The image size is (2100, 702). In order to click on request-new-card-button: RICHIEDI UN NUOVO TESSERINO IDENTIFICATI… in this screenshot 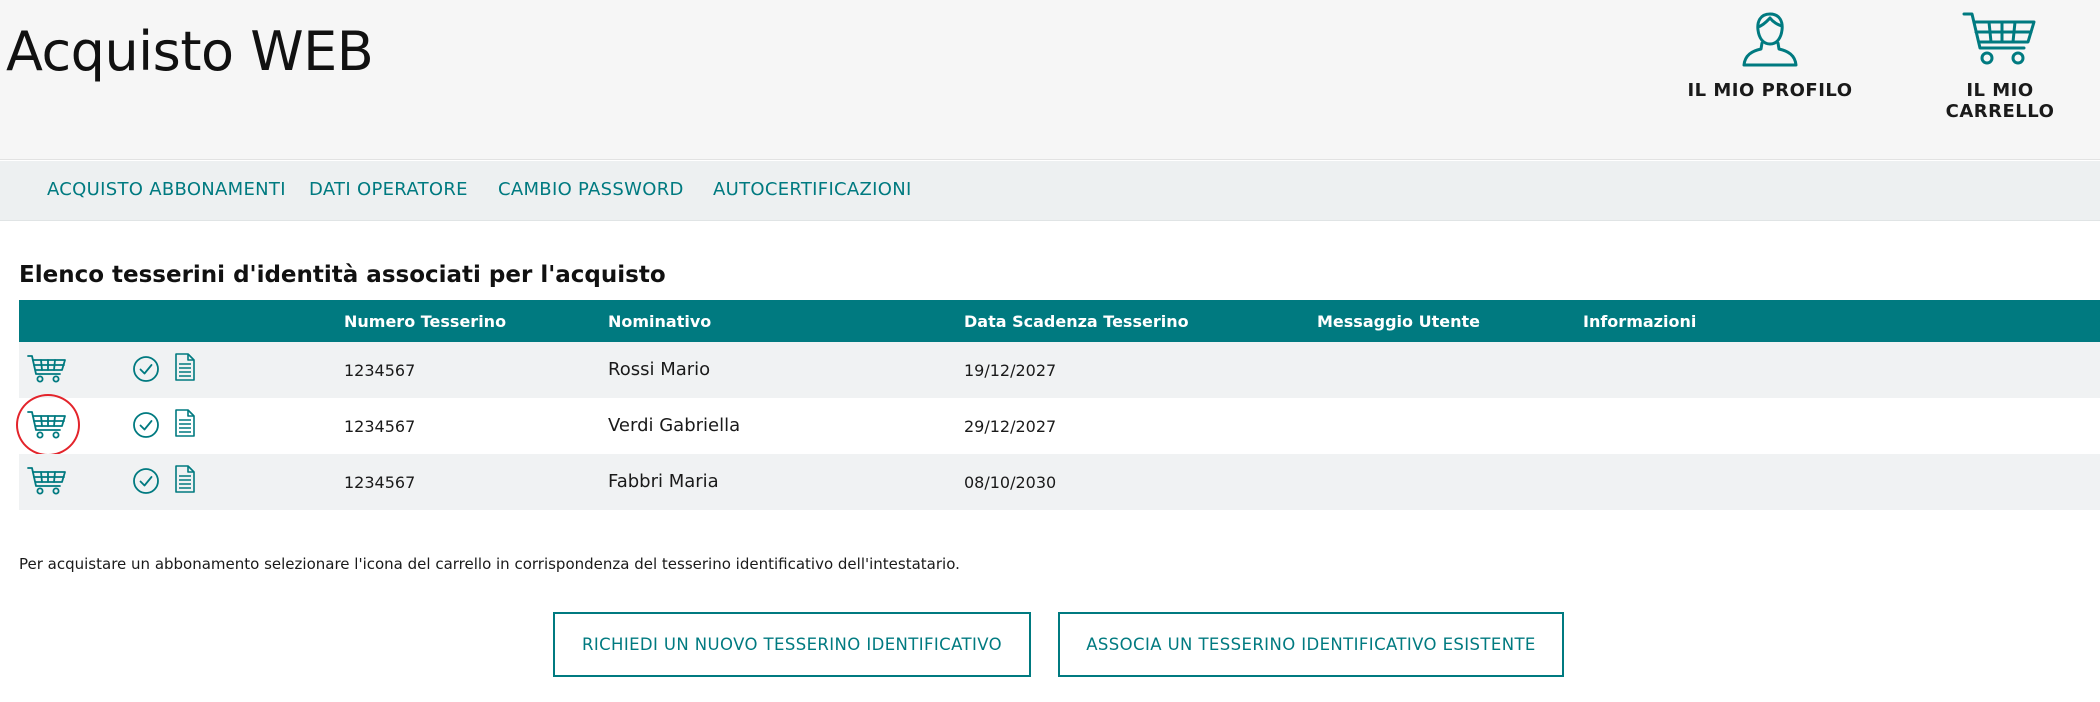, I will do `click(792, 644)`.